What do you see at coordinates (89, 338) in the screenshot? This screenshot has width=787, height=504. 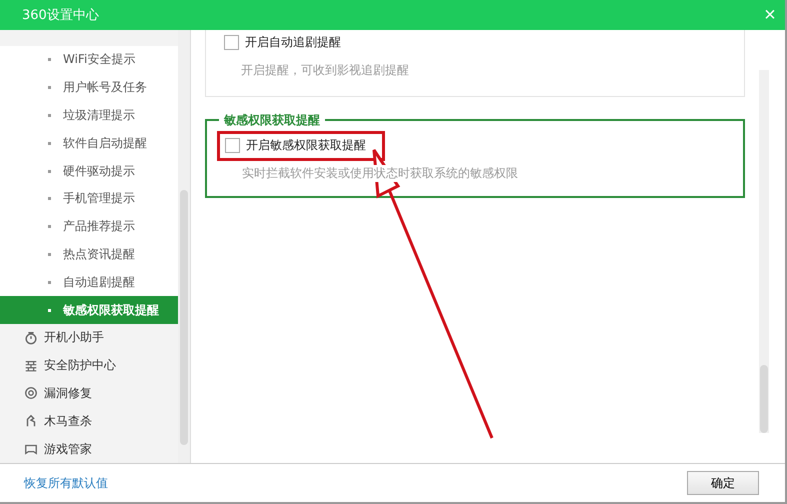 I see `sidebar-item: 开机小助手` at bounding box center [89, 338].